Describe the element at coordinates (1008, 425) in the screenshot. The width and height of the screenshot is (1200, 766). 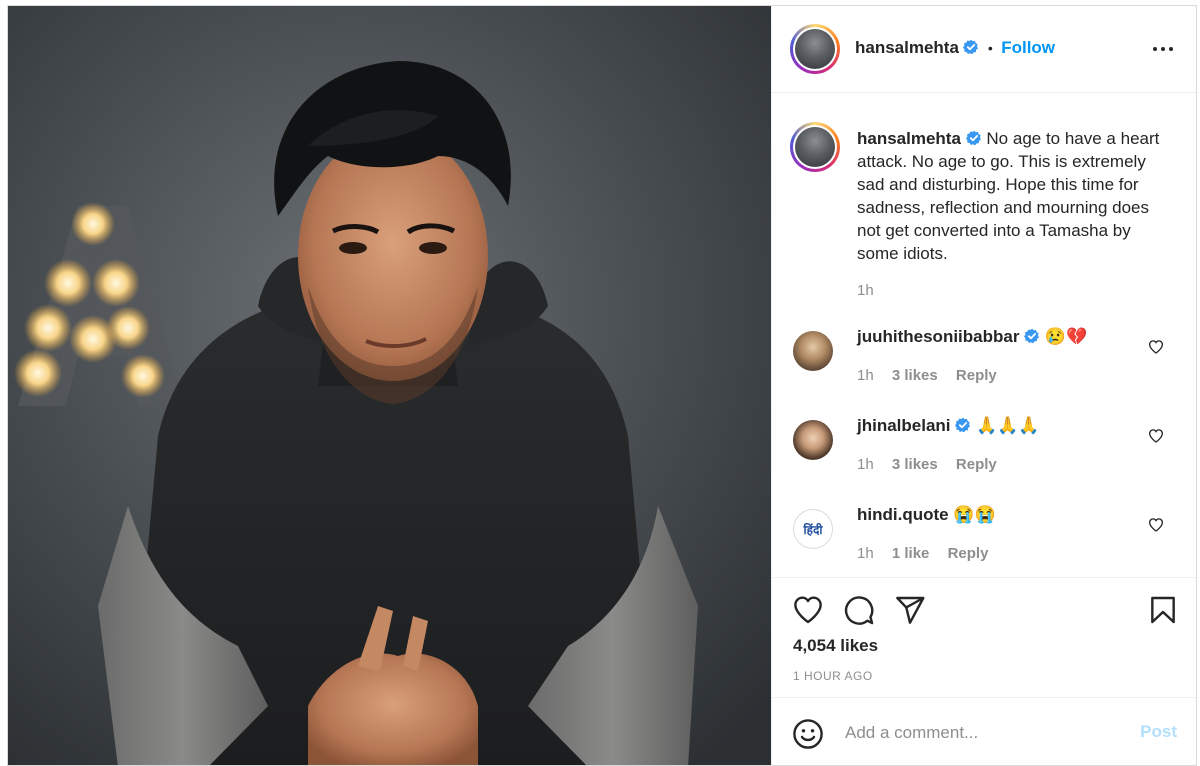
I see `comment-text: 🙏🙏🙏` at that location.